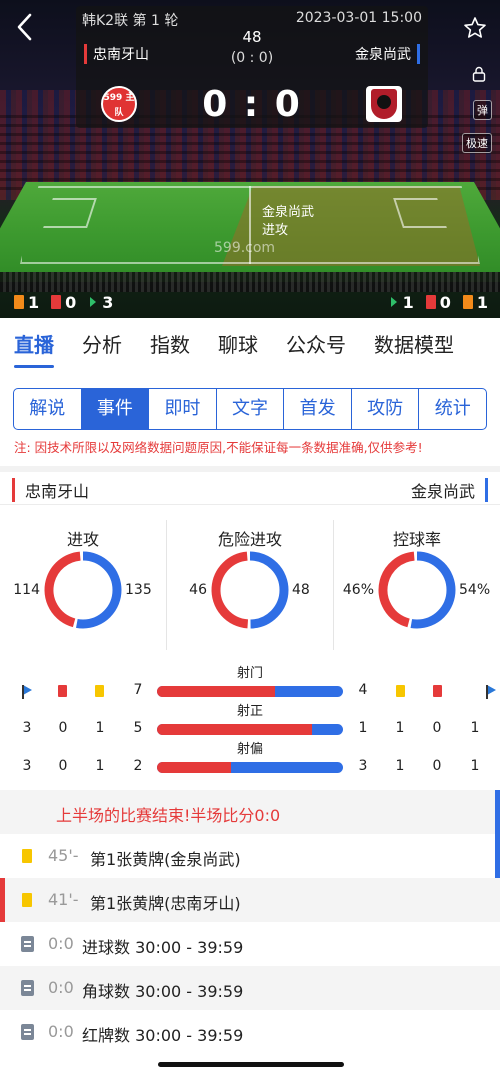 The width and height of the screenshot is (500, 1076). What do you see at coordinates (238, 343) in the screenshot?
I see `tab-chat: 聊球` at bounding box center [238, 343].